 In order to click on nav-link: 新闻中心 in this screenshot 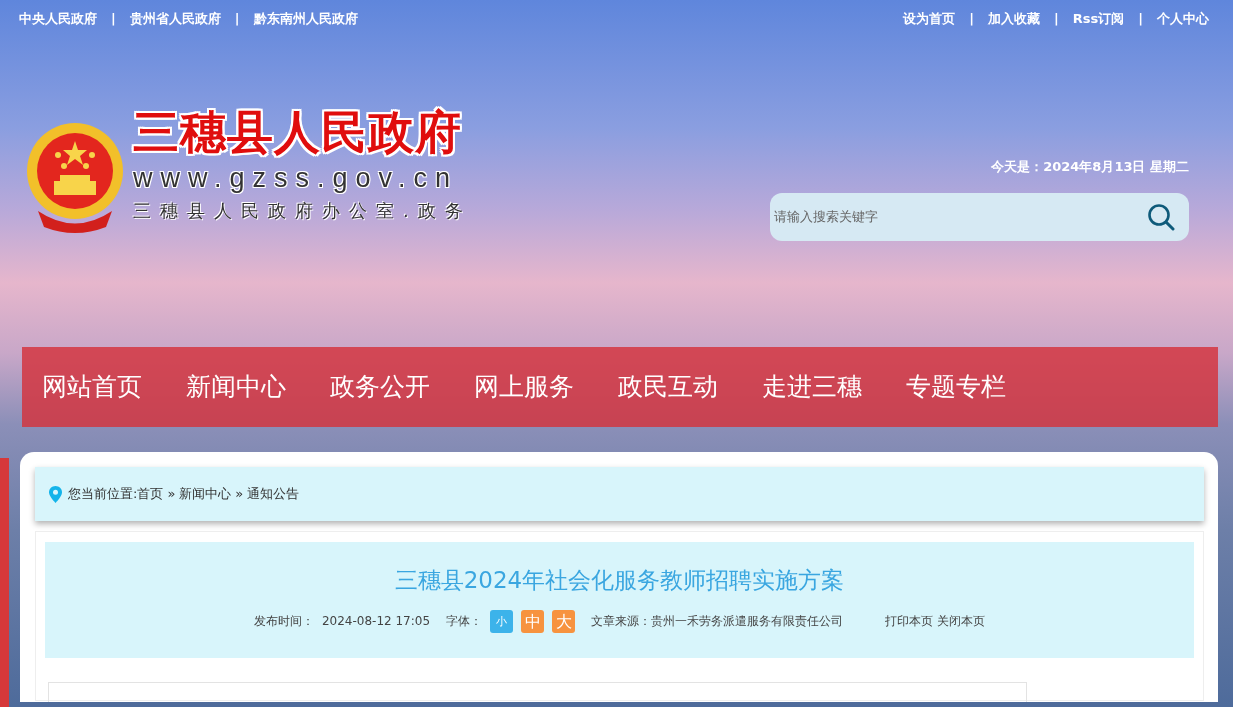, I will do `click(247, 387)`.